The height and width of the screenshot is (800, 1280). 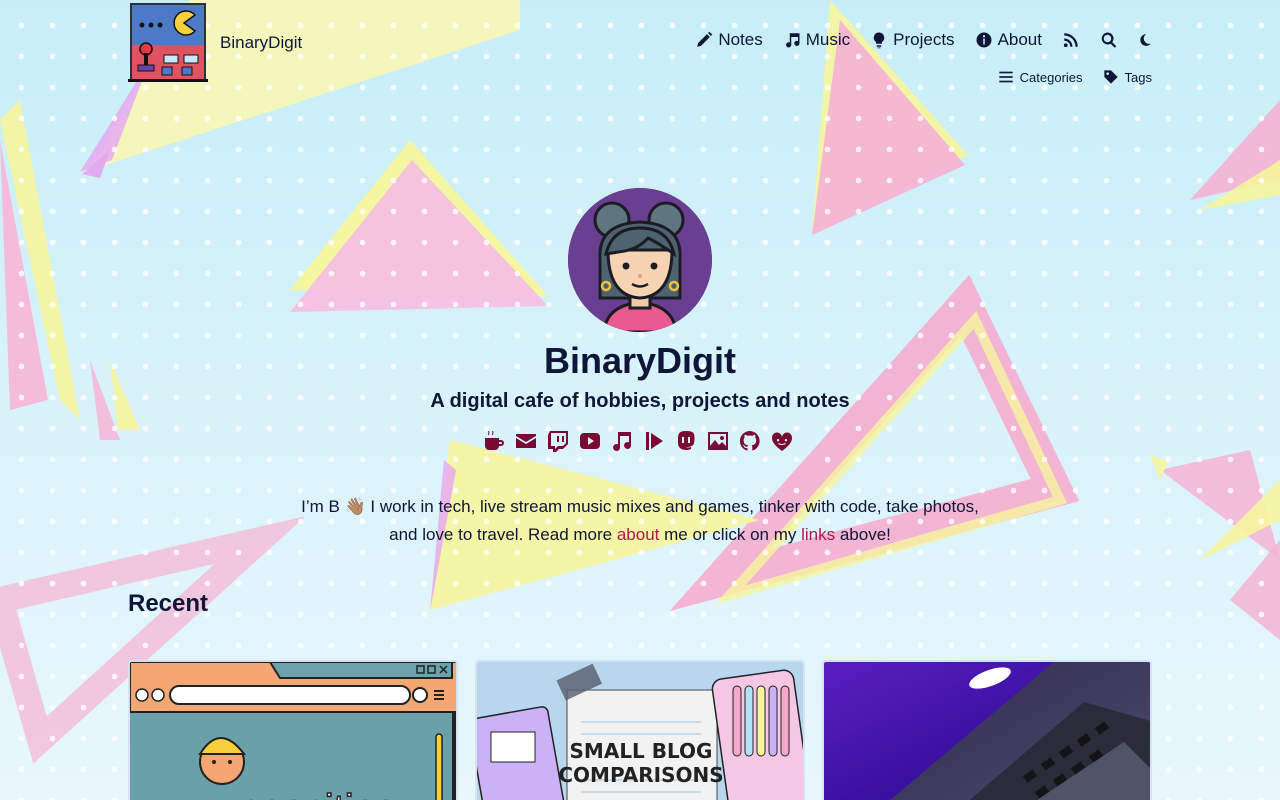 I want to click on recent-cards: neocities SMALL BLOG COMPARISONS, so click(x=640, y=730).